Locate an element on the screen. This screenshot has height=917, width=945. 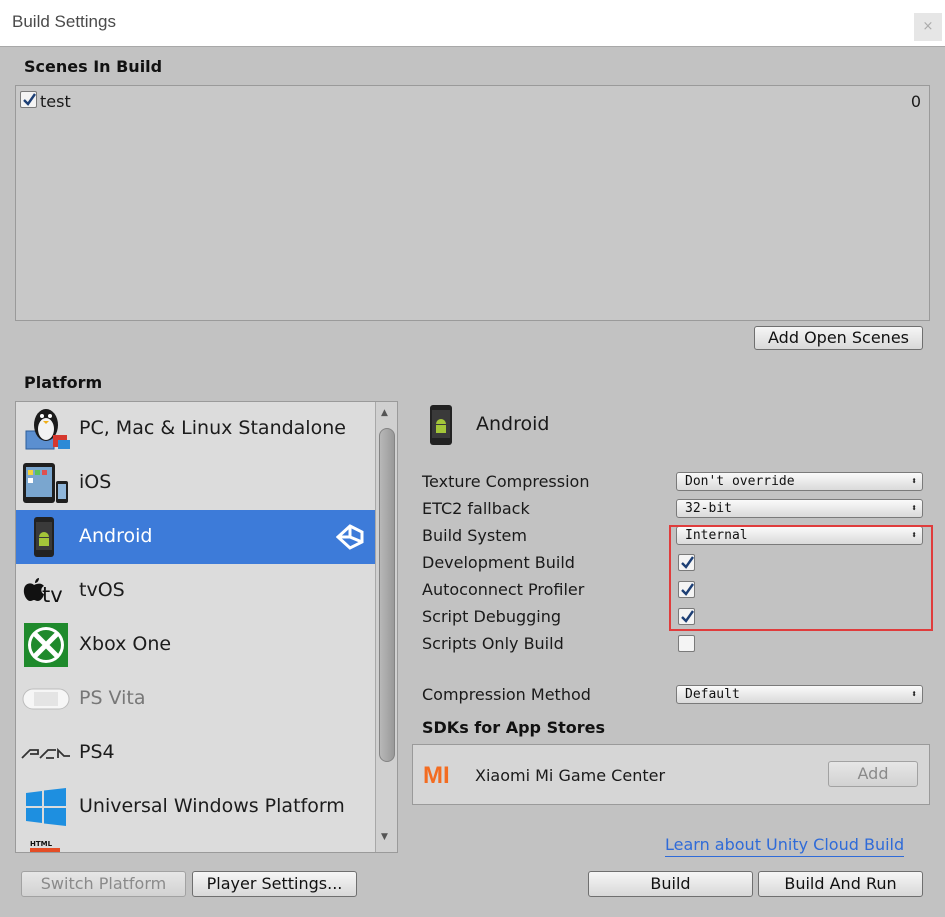
unity-logo-icon is located at coordinates (350, 537).